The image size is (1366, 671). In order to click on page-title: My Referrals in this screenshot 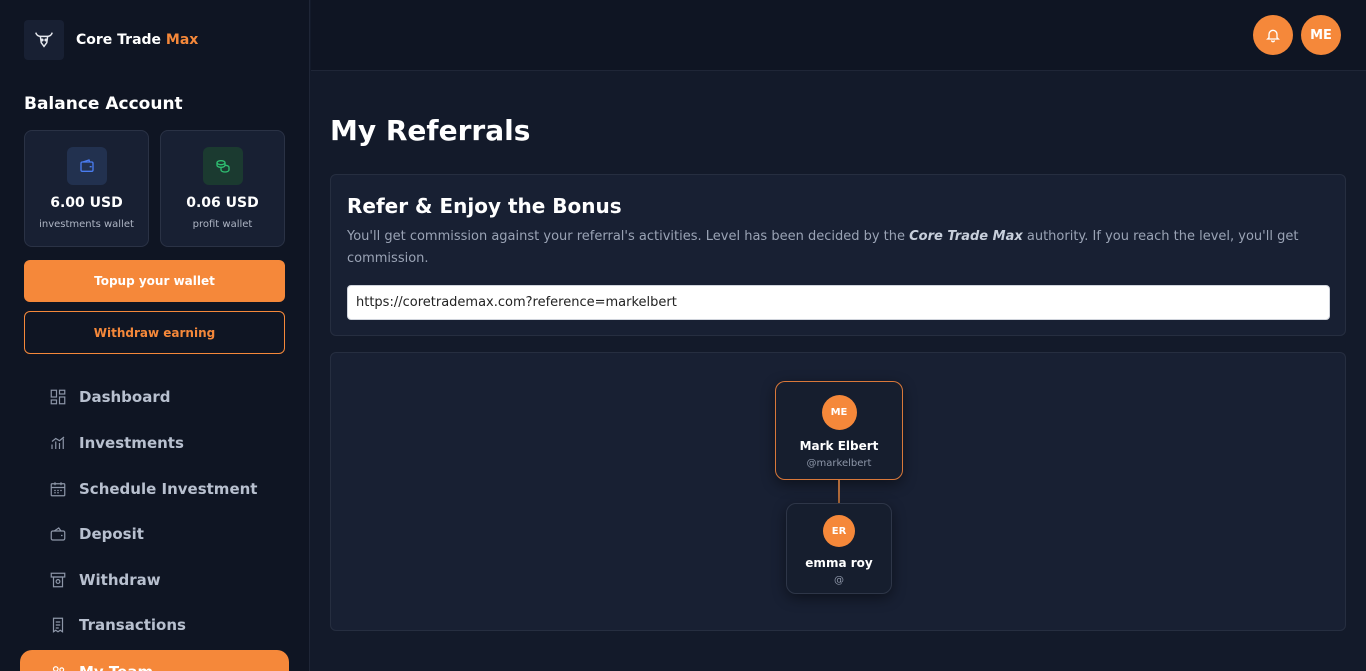, I will do `click(430, 130)`.